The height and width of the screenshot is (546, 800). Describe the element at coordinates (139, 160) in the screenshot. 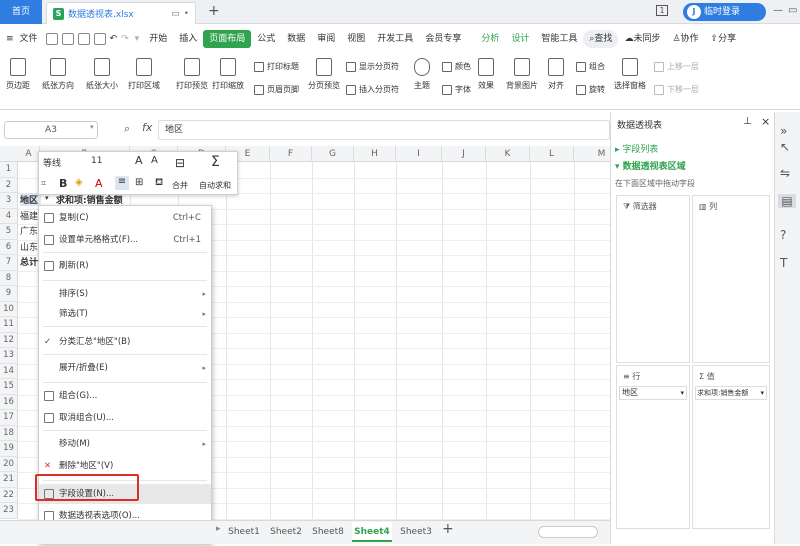

I see `grow-font-icon: A` at that location.